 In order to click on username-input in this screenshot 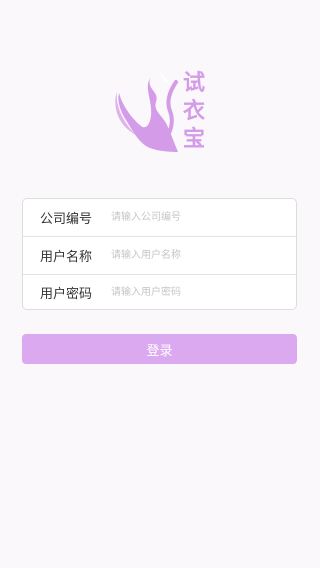, I will do `click(203, 255)`.